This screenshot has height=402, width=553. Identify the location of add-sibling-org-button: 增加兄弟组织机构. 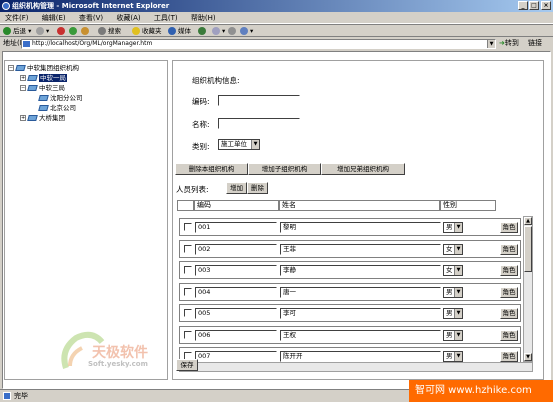
(363, 169).